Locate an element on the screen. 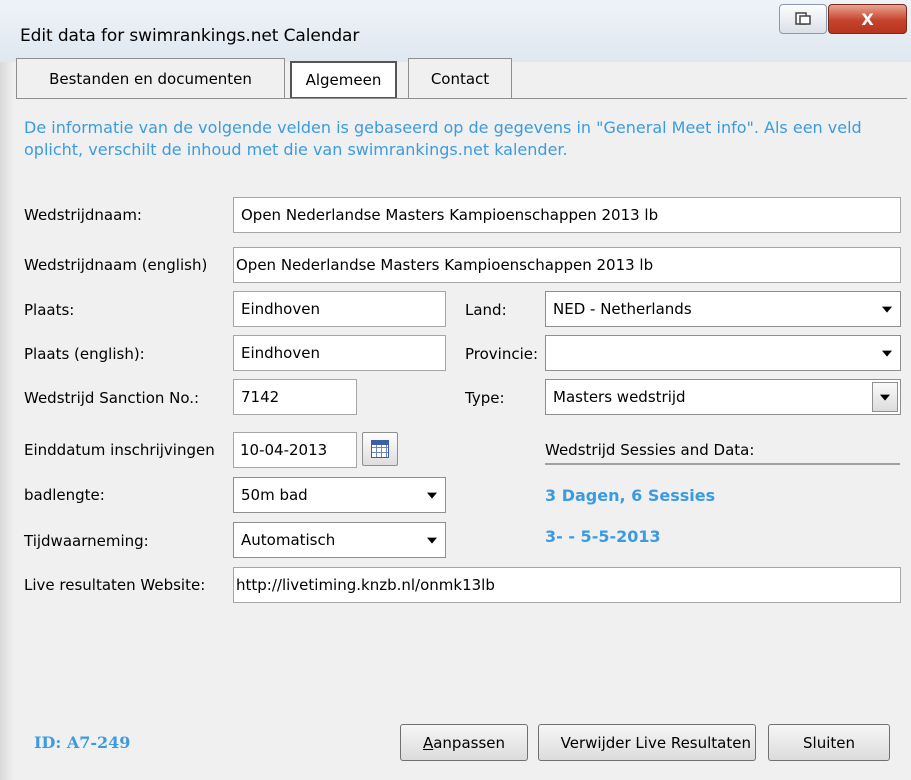 The height and width of the screenshot is (780, 911). tab-label: Contact is located at coordinates (460, 78).